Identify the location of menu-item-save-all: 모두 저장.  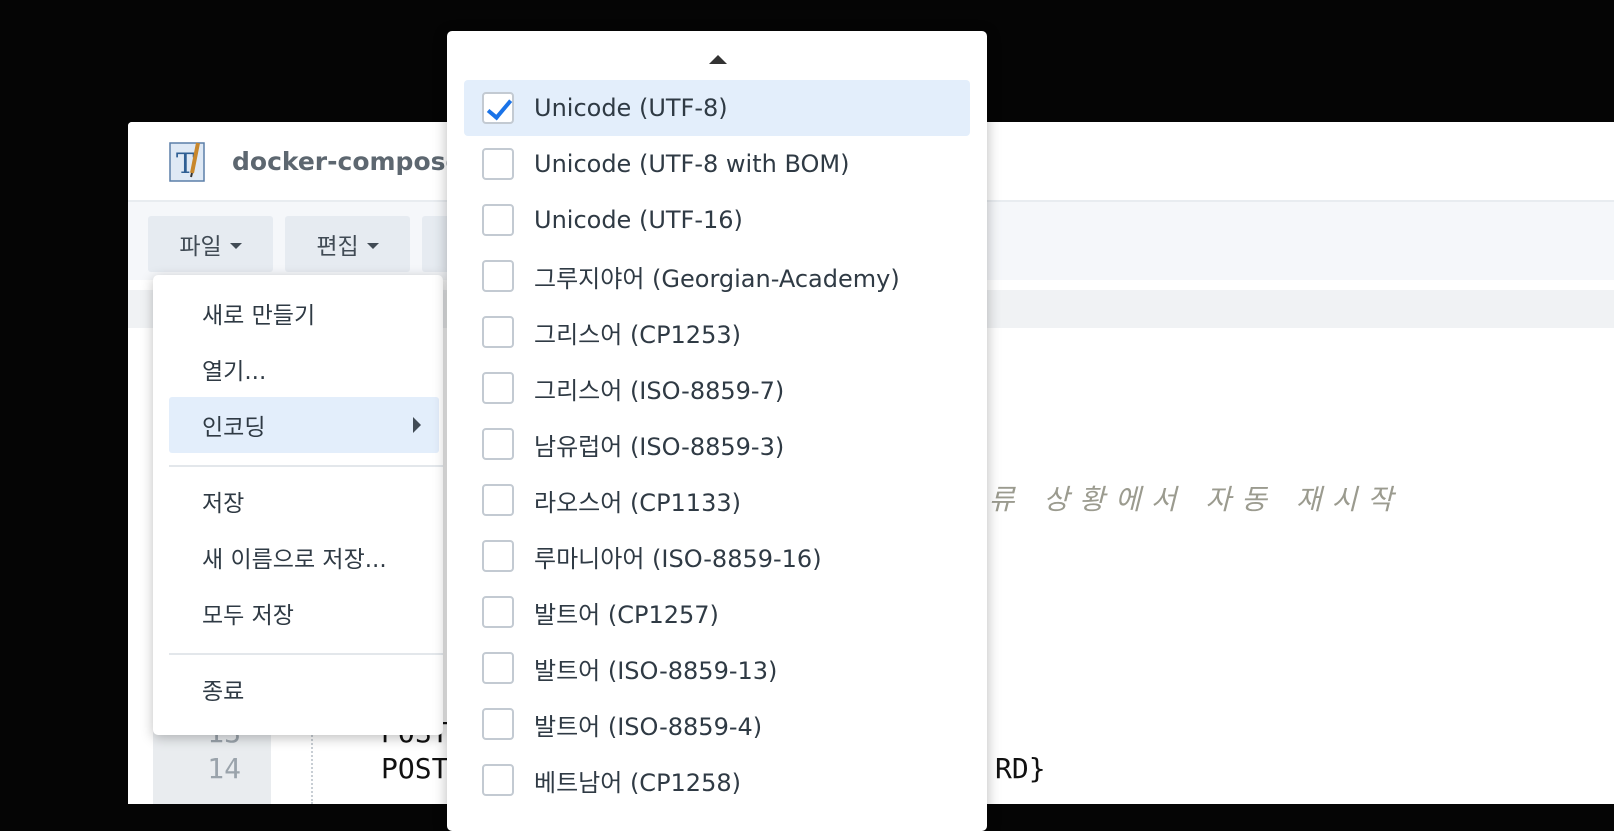
(304, 613).